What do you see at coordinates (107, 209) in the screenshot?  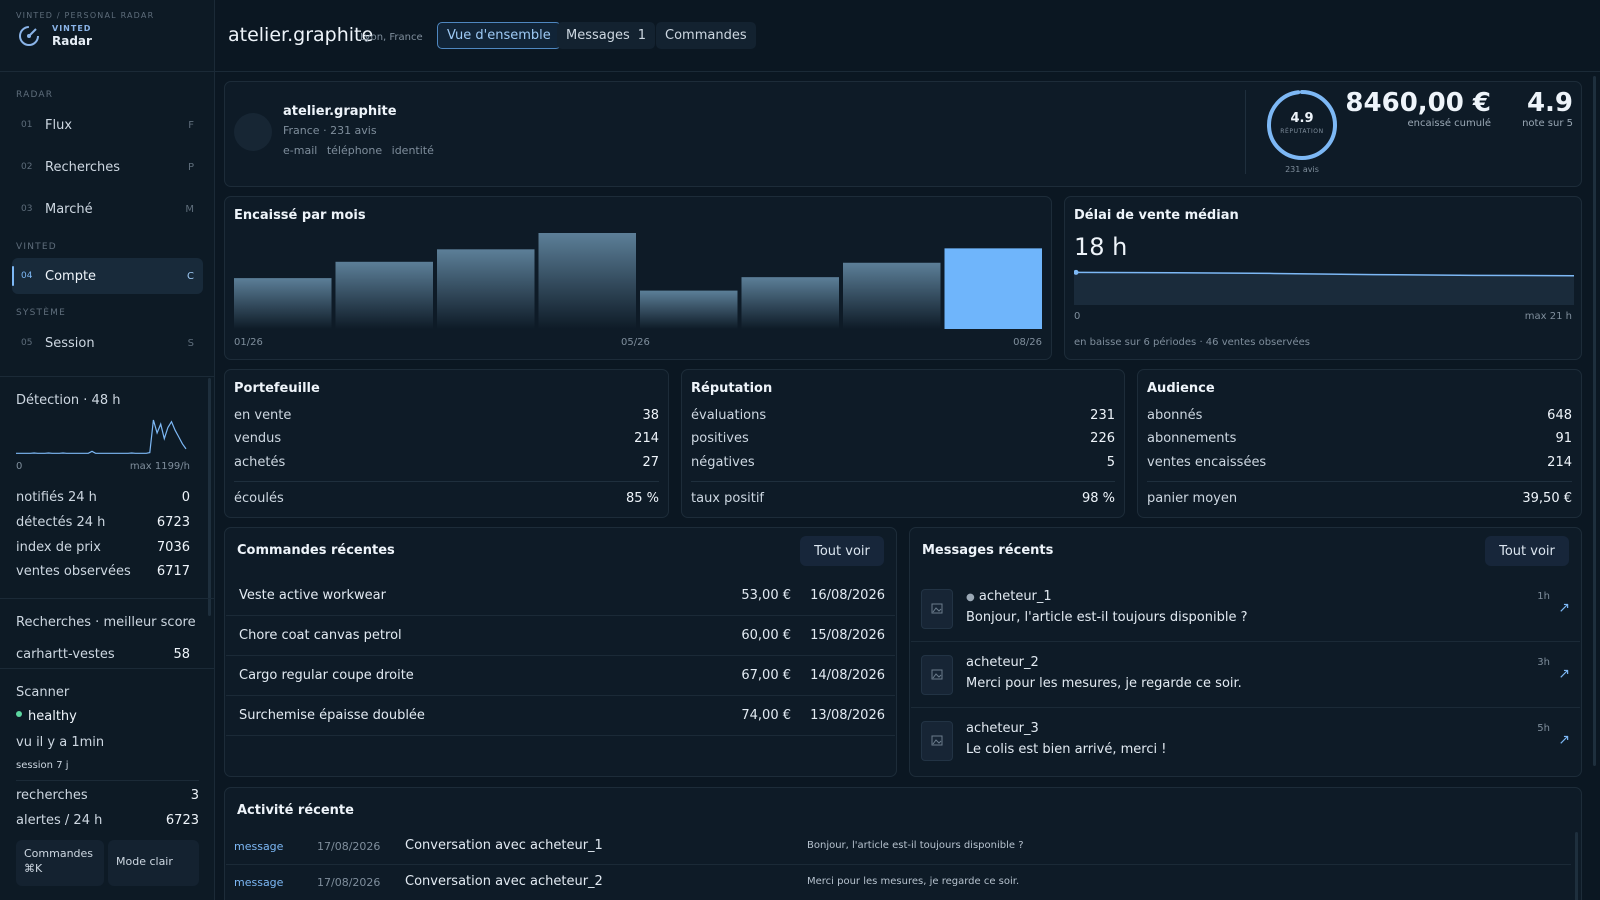 I see `nav-item-marche: 03 Marché M` at bounding box center [107, 209].